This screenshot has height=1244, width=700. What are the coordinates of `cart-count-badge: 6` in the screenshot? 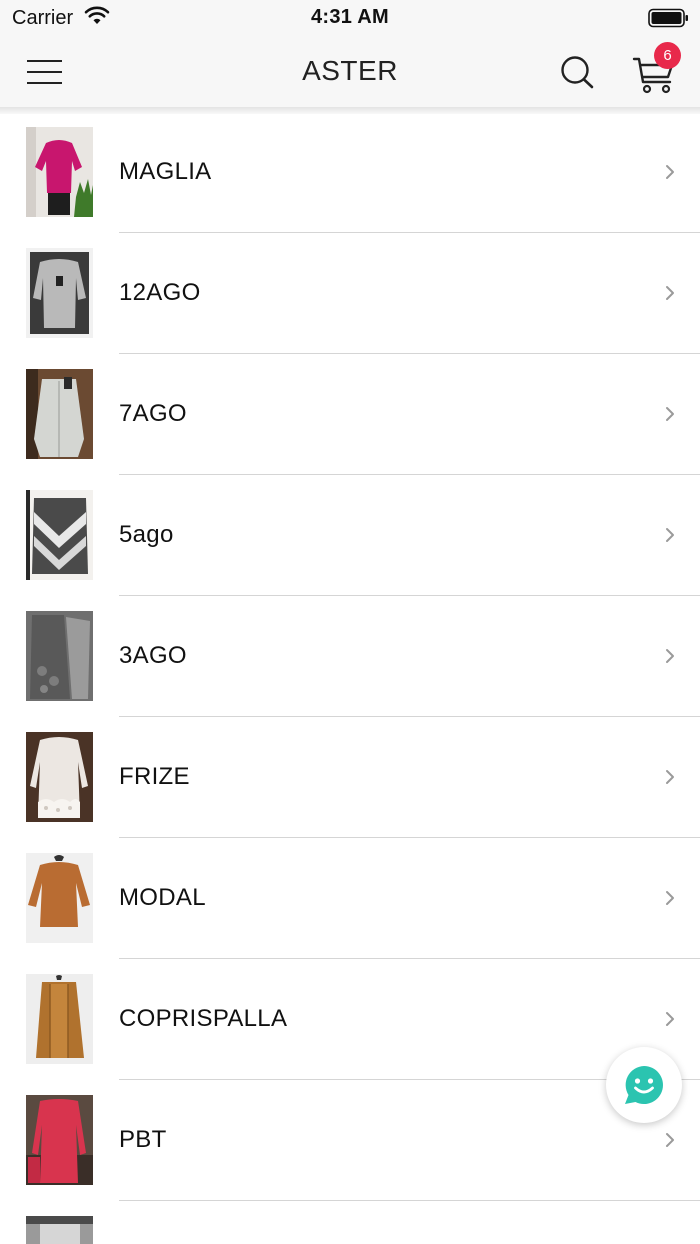 It's located at (667, 55).